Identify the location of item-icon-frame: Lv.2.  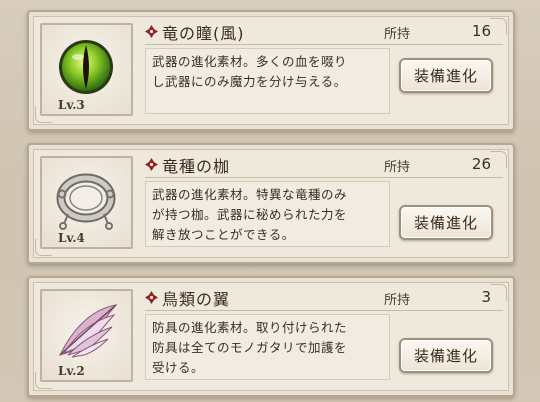
(86, 335).